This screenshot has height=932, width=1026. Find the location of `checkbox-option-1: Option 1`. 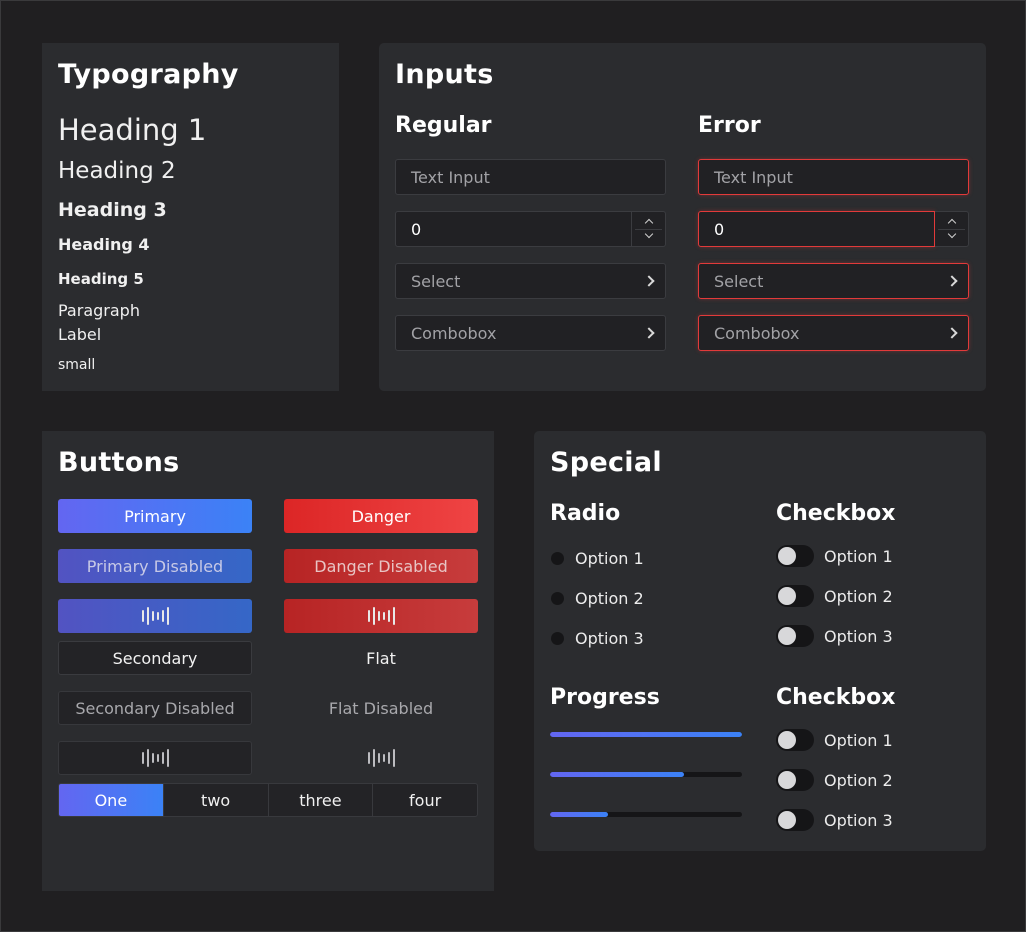

checkbox-option-1: Option 1 is located at coordinates (834, 556).